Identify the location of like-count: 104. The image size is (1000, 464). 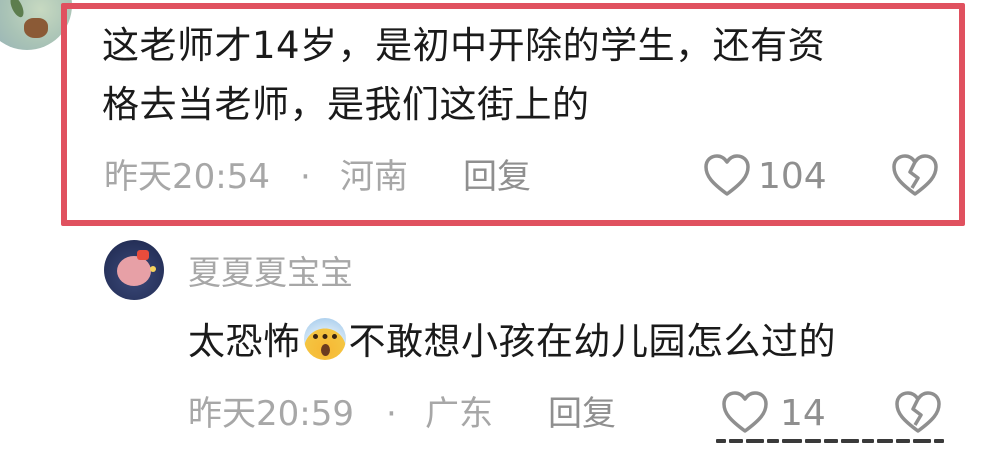
(792, 176).